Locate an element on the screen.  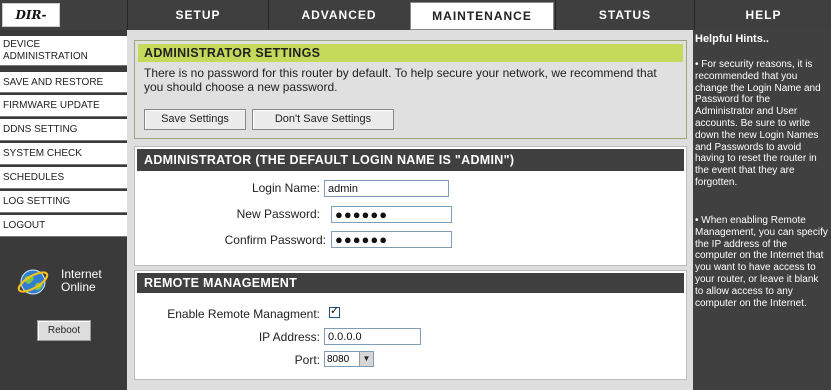
product-logo: DIR-100 is located at coordinates (31, 23).